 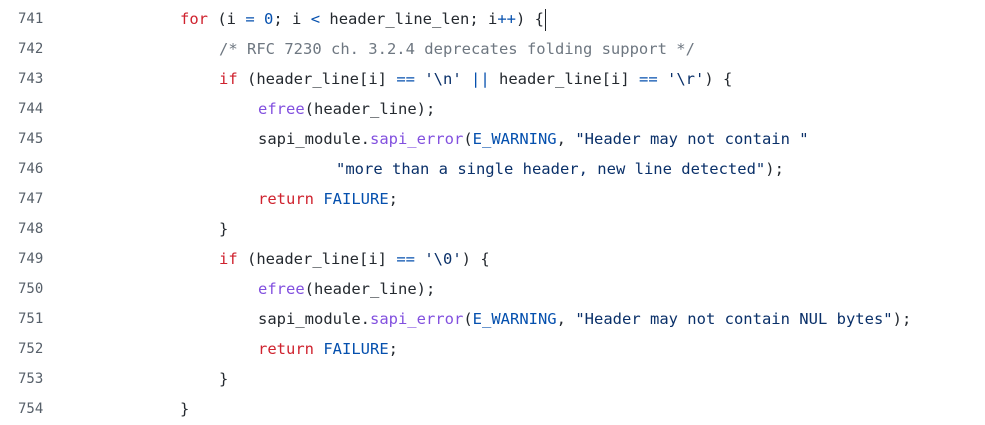 What do you see at coordinates (31, 259) in the screenshot?
I see `line-number: 749` at bounding box center [31, 259].